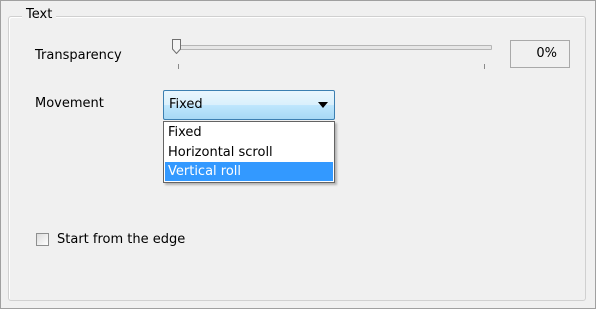 Image resolution: width=596 pixels, height=309 pixels. What do you see at coordinates (335, 47) in the screenshot?
I see `transparency-slider-track` at bounding box center [335, 47].